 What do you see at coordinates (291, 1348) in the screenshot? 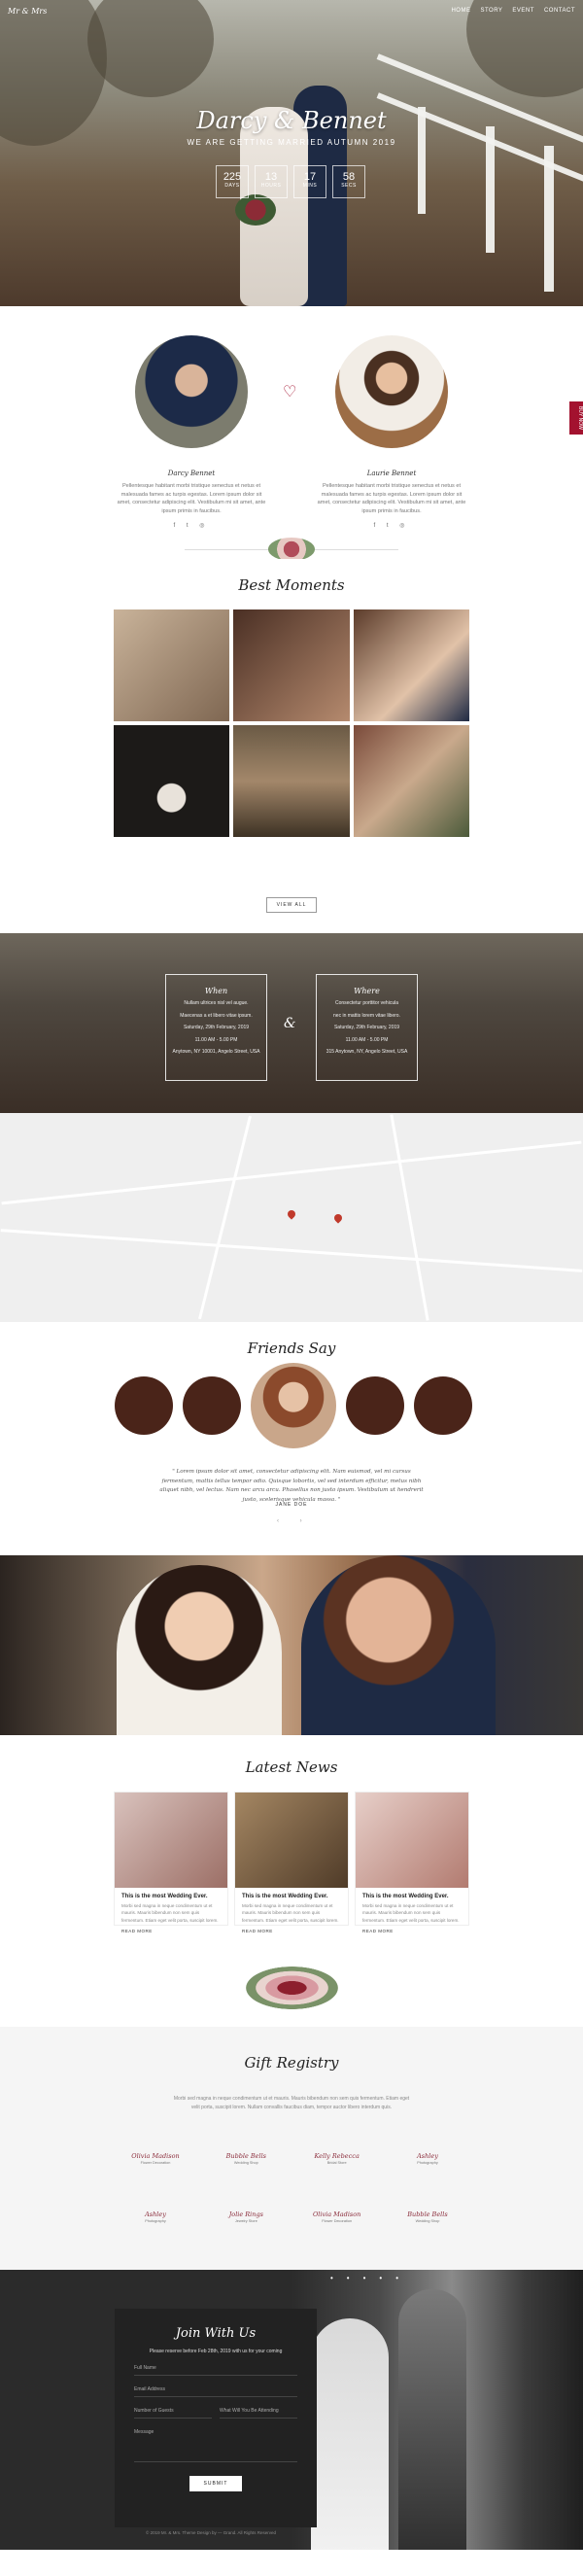
I see `friends-title: Friends Say` at bounding box center [291, 1348].